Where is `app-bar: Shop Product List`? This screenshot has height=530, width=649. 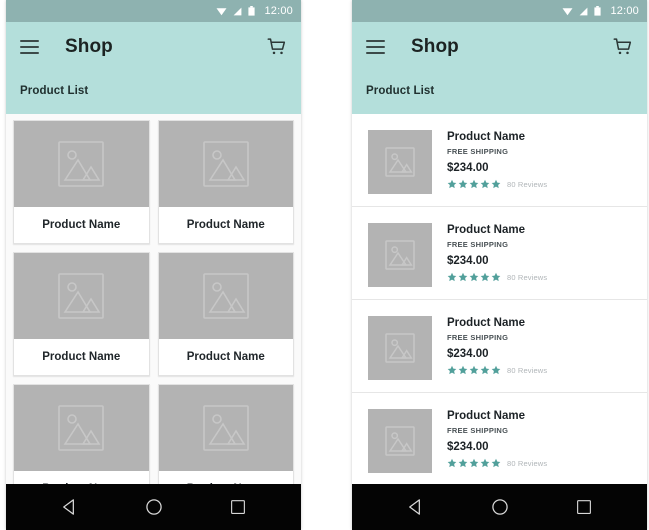 app-bar: Shop Product List is located at coordinates (153, 68).